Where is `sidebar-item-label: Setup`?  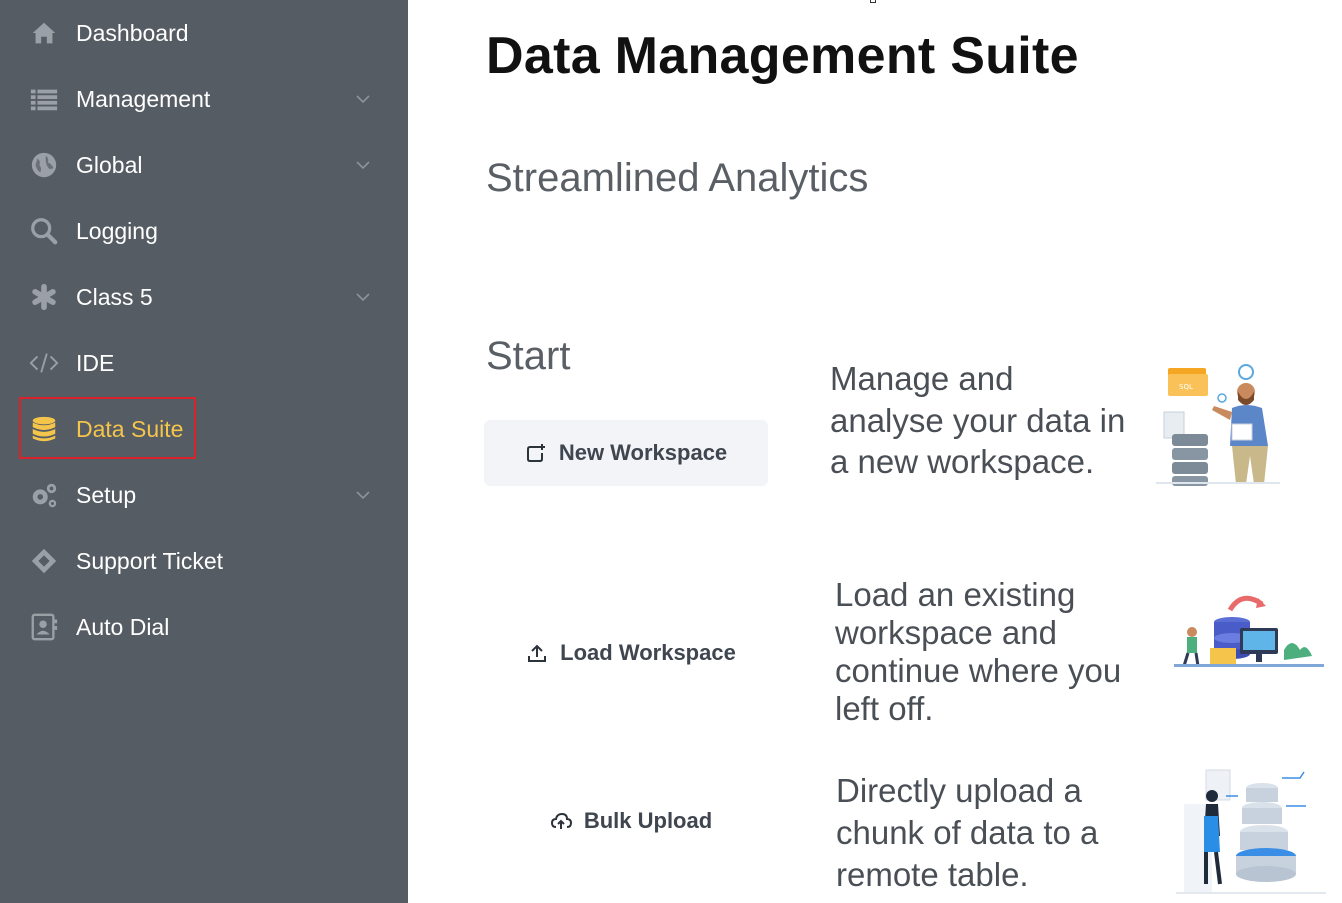
sidebar-item-label: Setup is located at coordinates (106, 494).